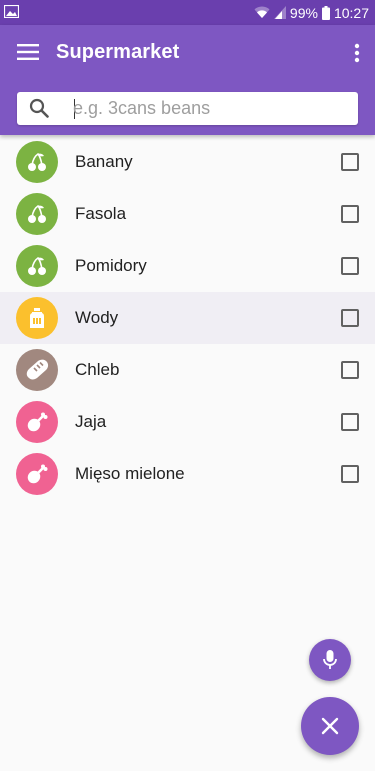 The width and height of the screenshot is (375, 771). I want to click on battery-icon, so click(325, 12).